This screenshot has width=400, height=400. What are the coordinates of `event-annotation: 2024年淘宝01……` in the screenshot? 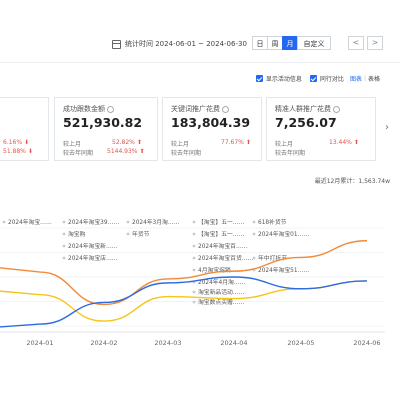 It's located at (281, 234).